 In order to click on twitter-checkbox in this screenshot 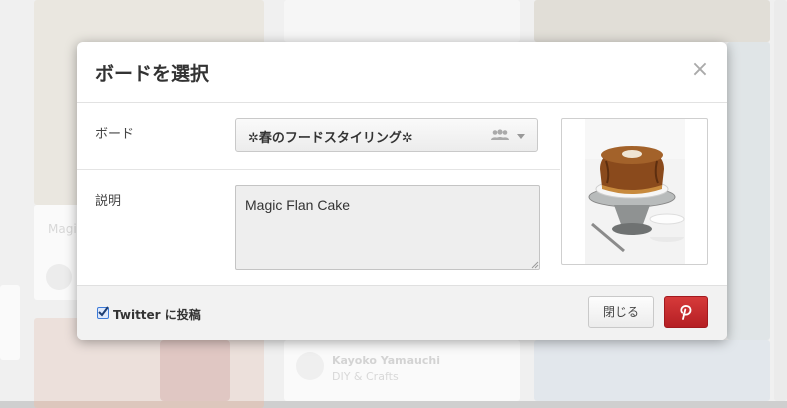, I will do `click(103, 312)`.